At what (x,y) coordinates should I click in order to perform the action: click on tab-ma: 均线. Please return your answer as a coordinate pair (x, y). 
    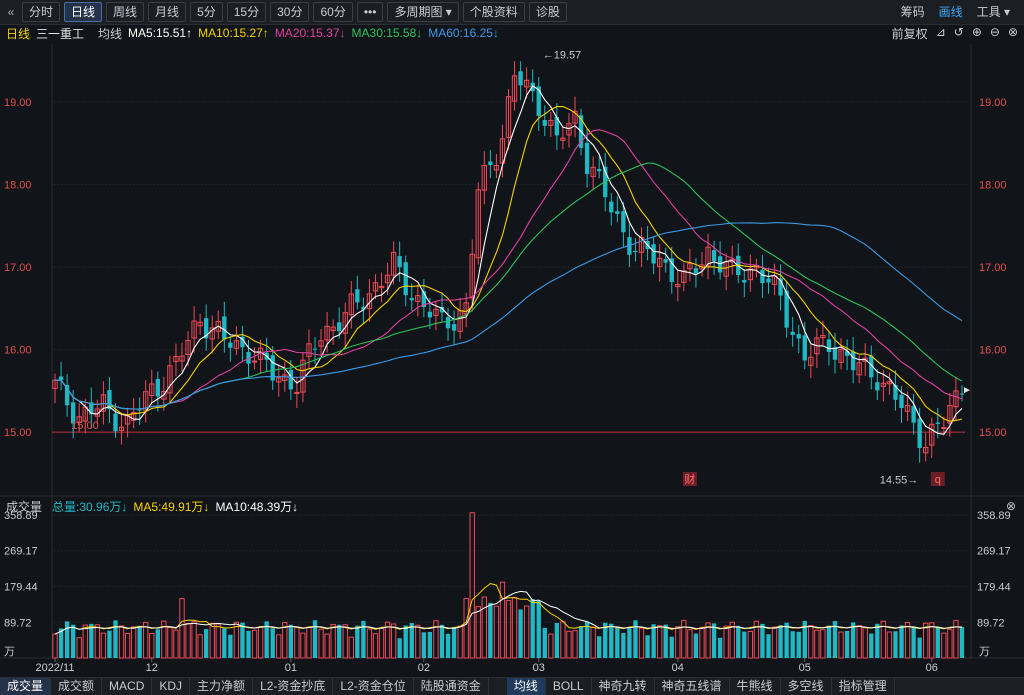
    Looking at the image, I should click on (526, 686).